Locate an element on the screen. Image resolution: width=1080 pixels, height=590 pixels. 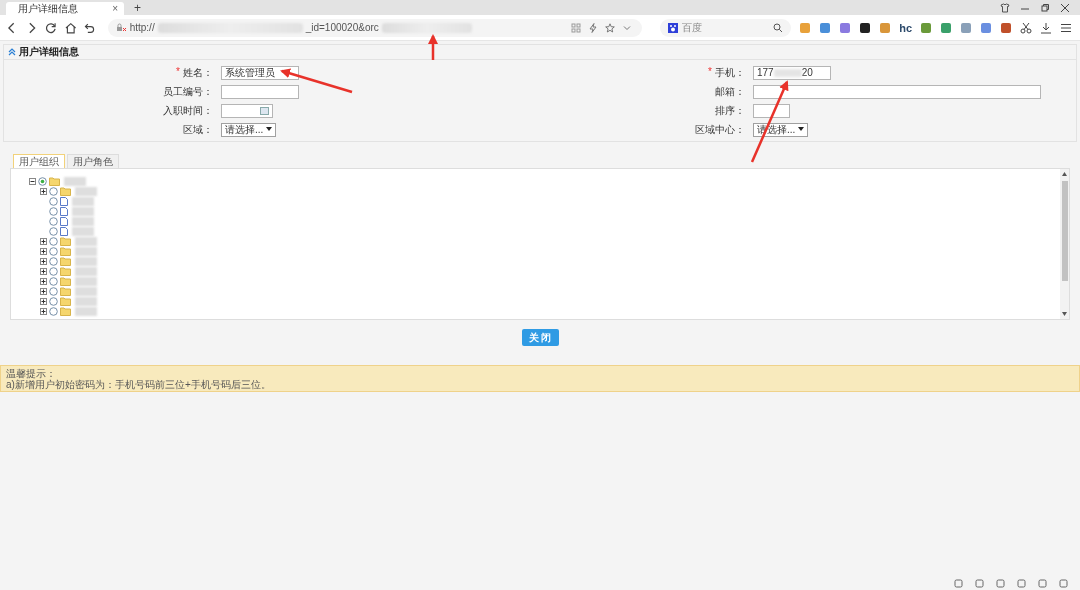
tab: 用户组织 is located at coordinates (39, 161).